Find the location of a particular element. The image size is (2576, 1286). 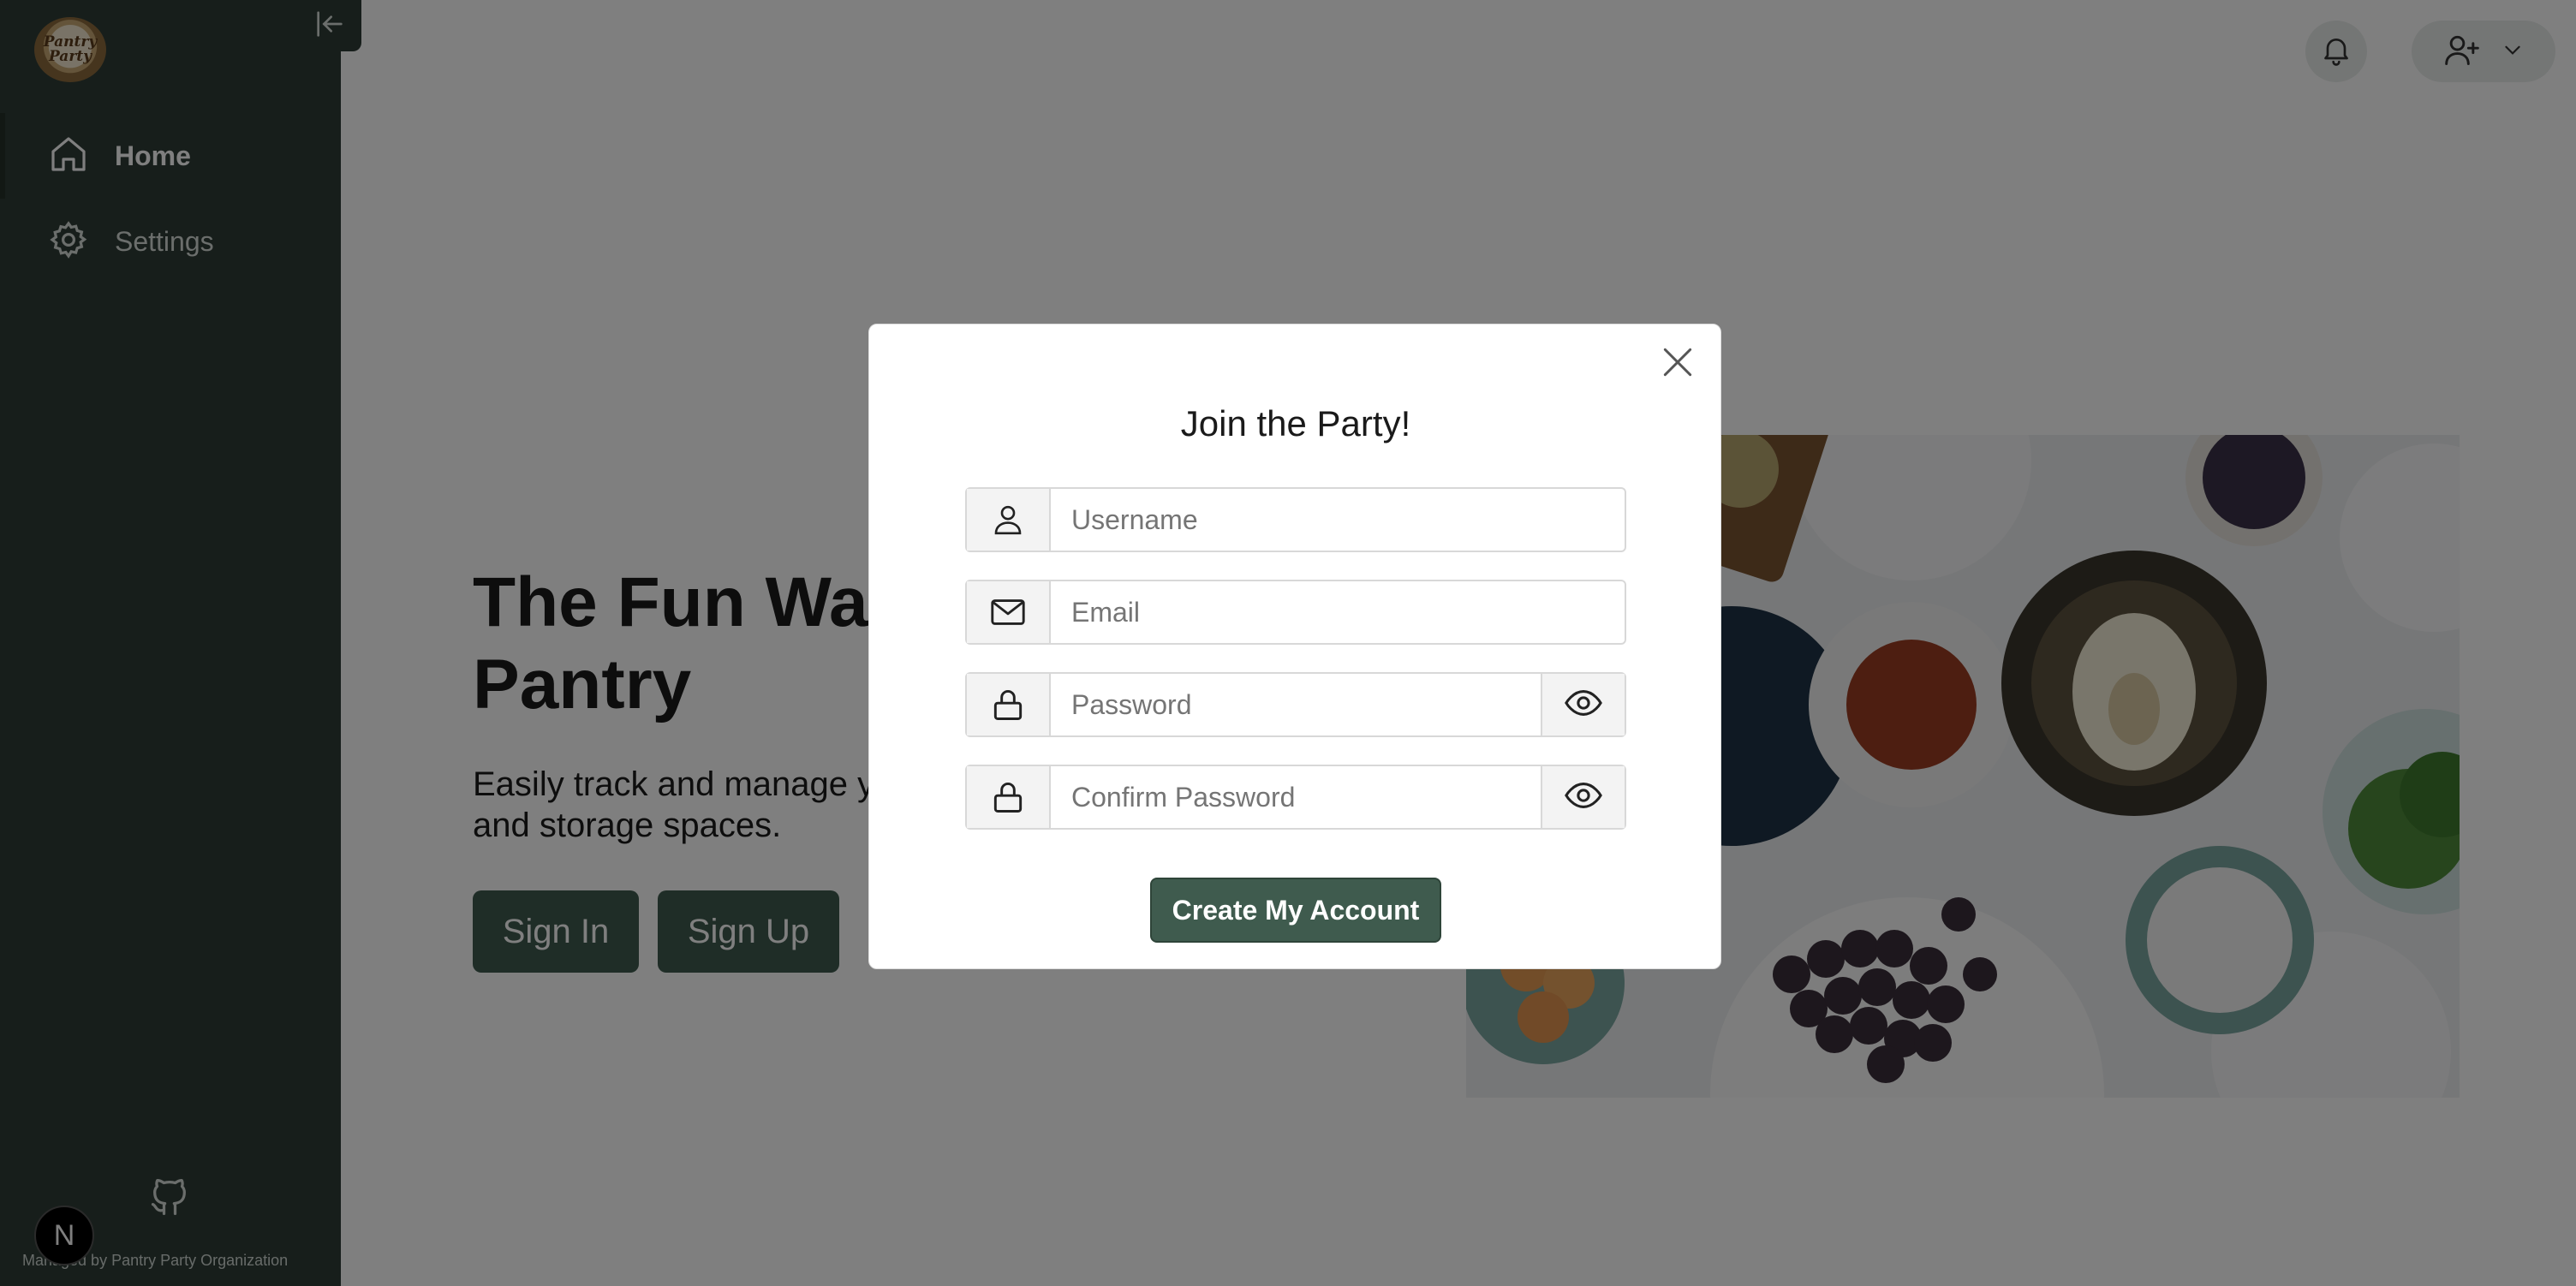

show-password-button is located at coordinates (1583, 705).